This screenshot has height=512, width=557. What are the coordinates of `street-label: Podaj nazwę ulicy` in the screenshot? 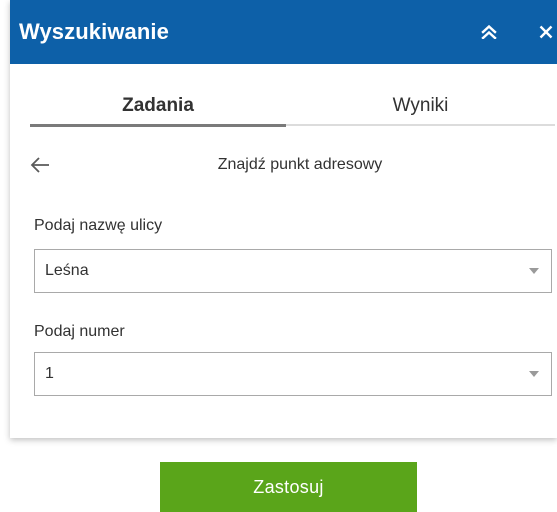 It's located at (98, 225).